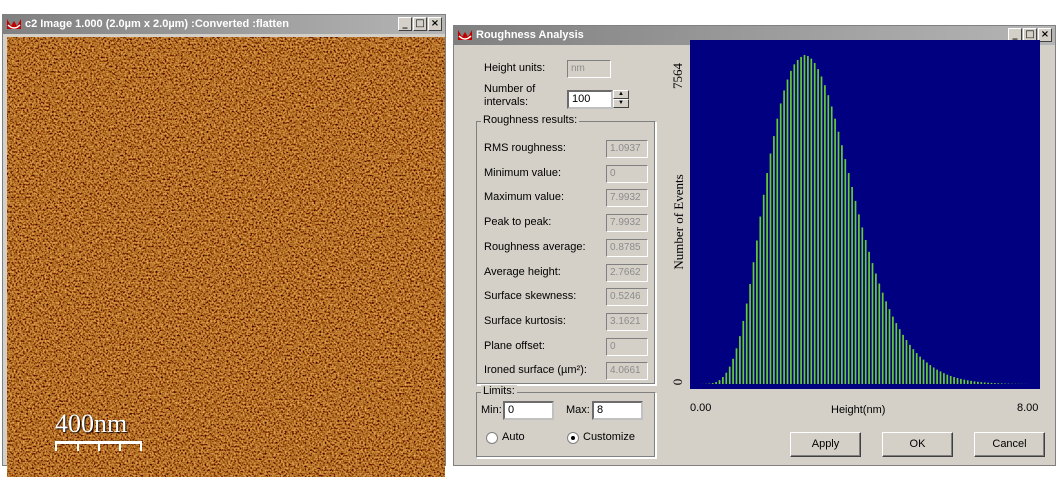 The width and height of the screenshot is (1058, 477). What do you see at coordinates (420, 24) in the screenshot?
I see `maximize-button: □` at bounding box center [420, 24].